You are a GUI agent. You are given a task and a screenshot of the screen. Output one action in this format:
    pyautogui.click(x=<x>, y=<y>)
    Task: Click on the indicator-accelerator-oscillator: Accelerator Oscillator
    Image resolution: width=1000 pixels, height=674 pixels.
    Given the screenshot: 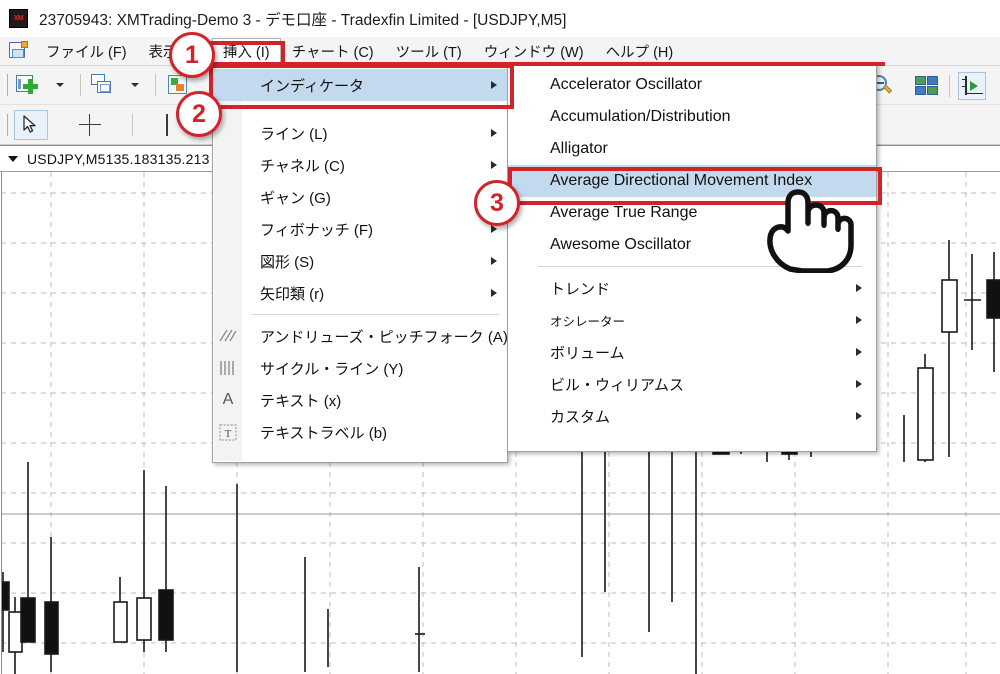 What is the action you would take?
    pyautogui.click(x=692, y=85)
    